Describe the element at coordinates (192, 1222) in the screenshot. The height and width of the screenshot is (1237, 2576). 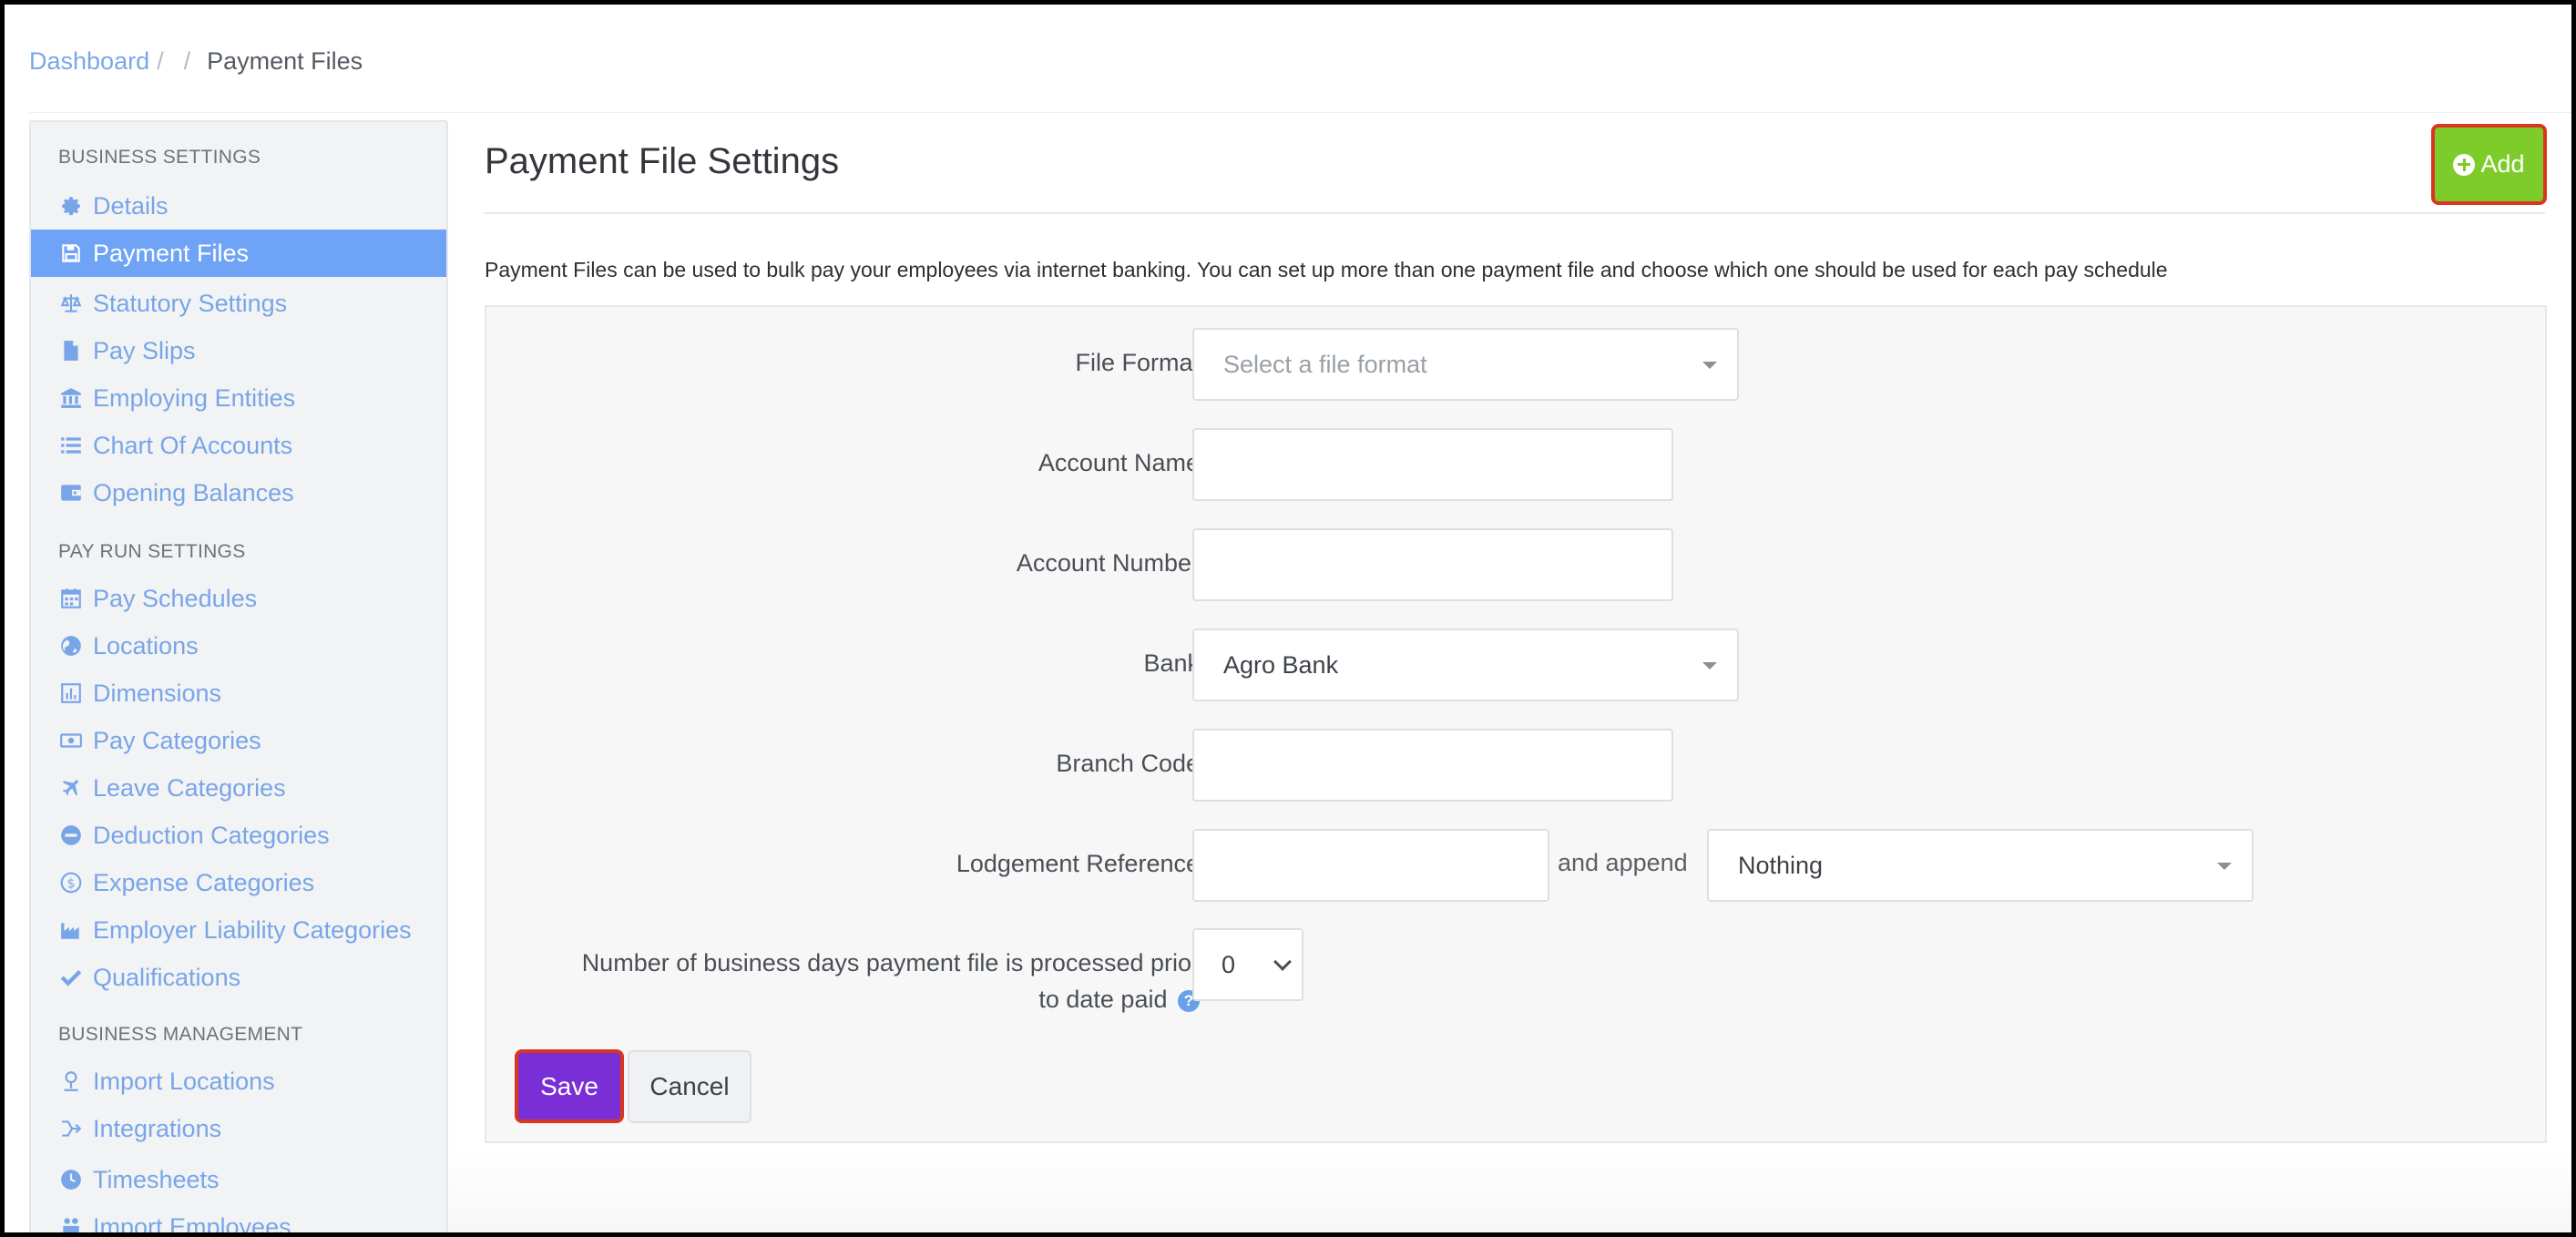
I see `sidebar-item-label: Import Employees` at that location.